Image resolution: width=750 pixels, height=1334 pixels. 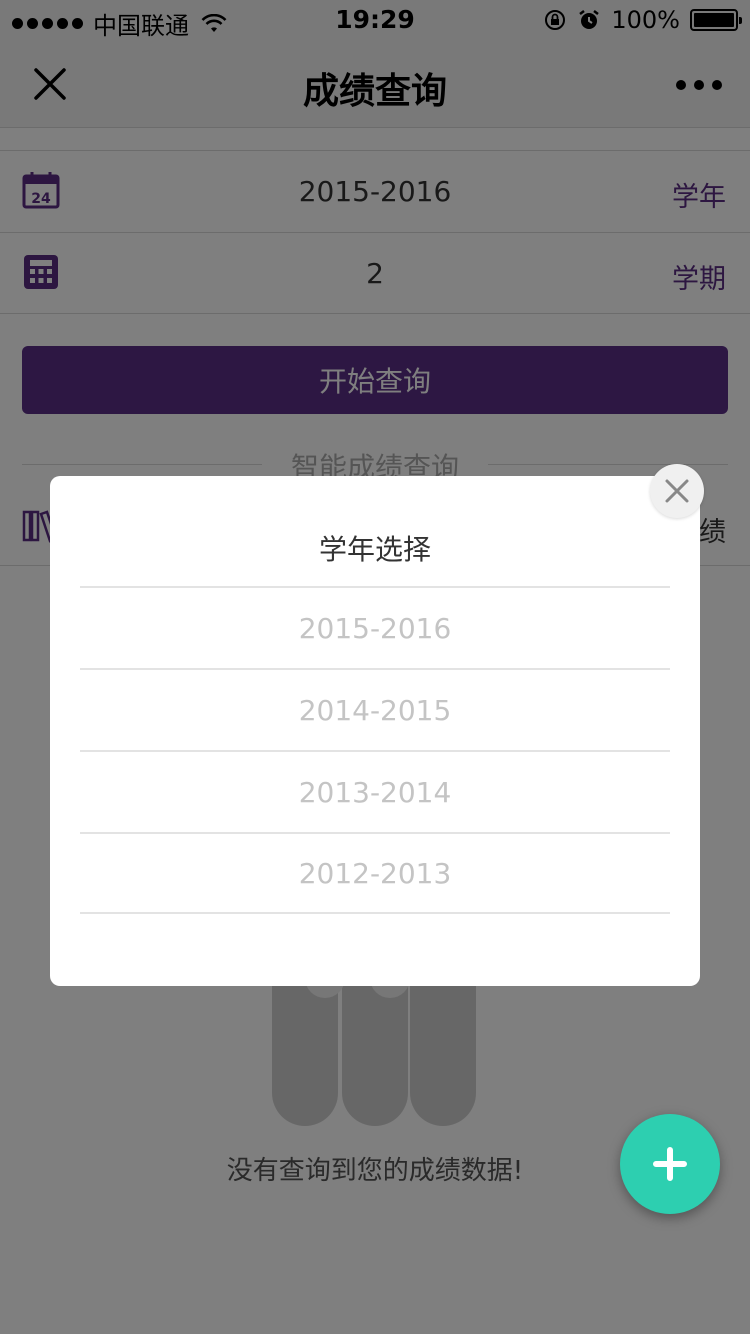 I want to click on close-icon, so click(x=677, y=491).